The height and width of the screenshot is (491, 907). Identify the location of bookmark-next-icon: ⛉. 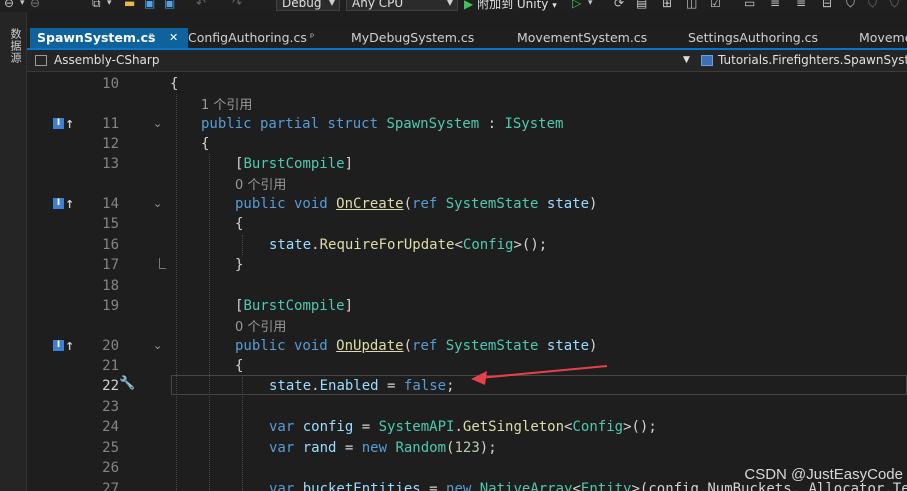
(894, 5).